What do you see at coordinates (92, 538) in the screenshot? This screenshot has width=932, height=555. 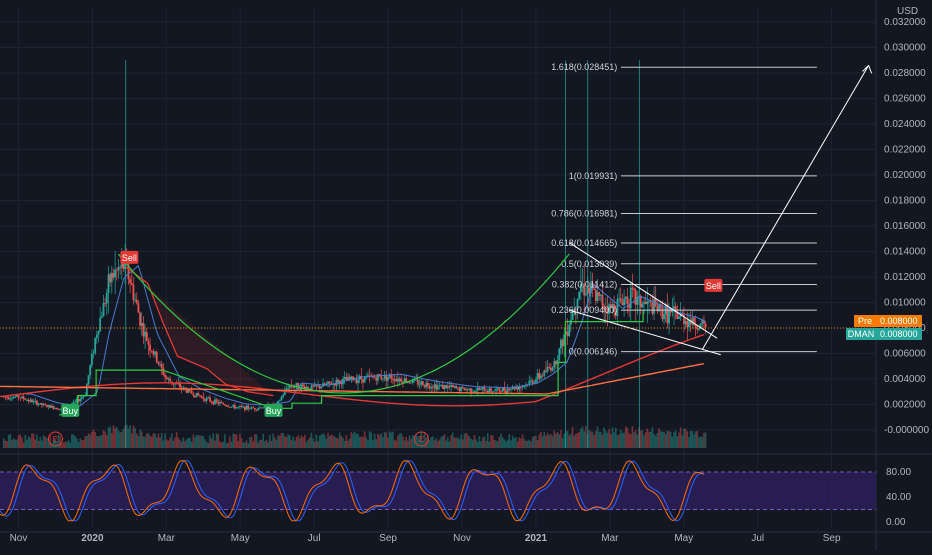 I see `x-tick-label: 2020` at bounding box center [92, 538].